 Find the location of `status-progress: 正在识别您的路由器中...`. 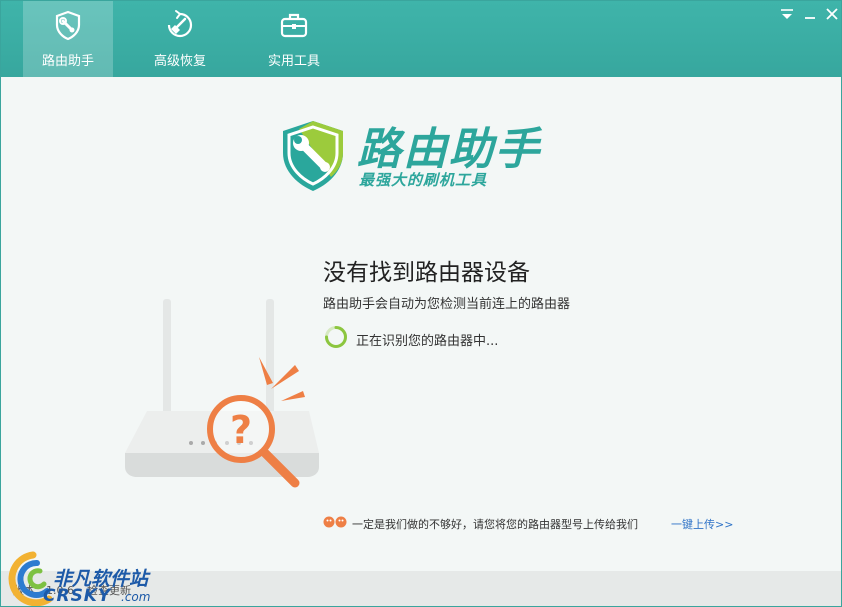

status-progress: 正在识别您的路由器中... is located at coordinates (427, 341).